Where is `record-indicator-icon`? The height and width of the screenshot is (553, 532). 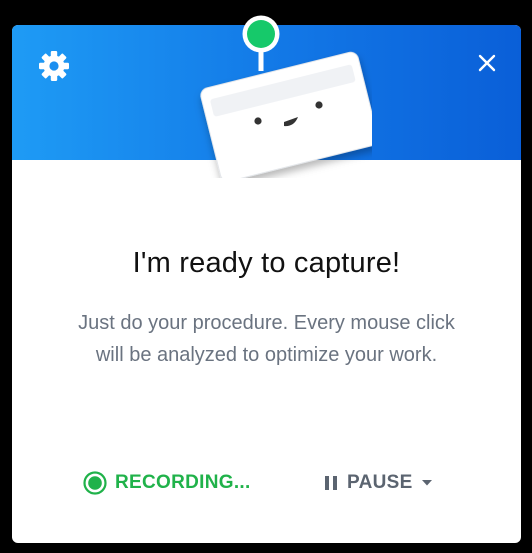 record-indicator-icon is located at coordinates (95, 483).